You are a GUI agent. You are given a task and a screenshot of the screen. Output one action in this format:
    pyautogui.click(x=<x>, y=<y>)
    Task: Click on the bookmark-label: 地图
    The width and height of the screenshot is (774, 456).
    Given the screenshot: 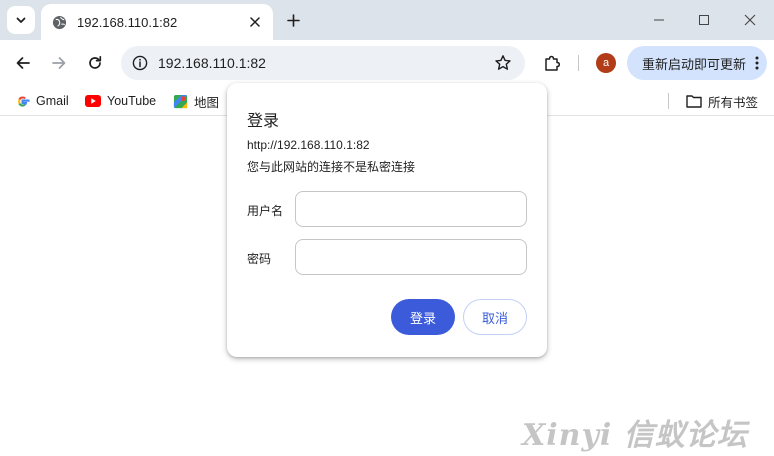 What is the action you would take?
    pyautogui.click(x=207, y=102)
    